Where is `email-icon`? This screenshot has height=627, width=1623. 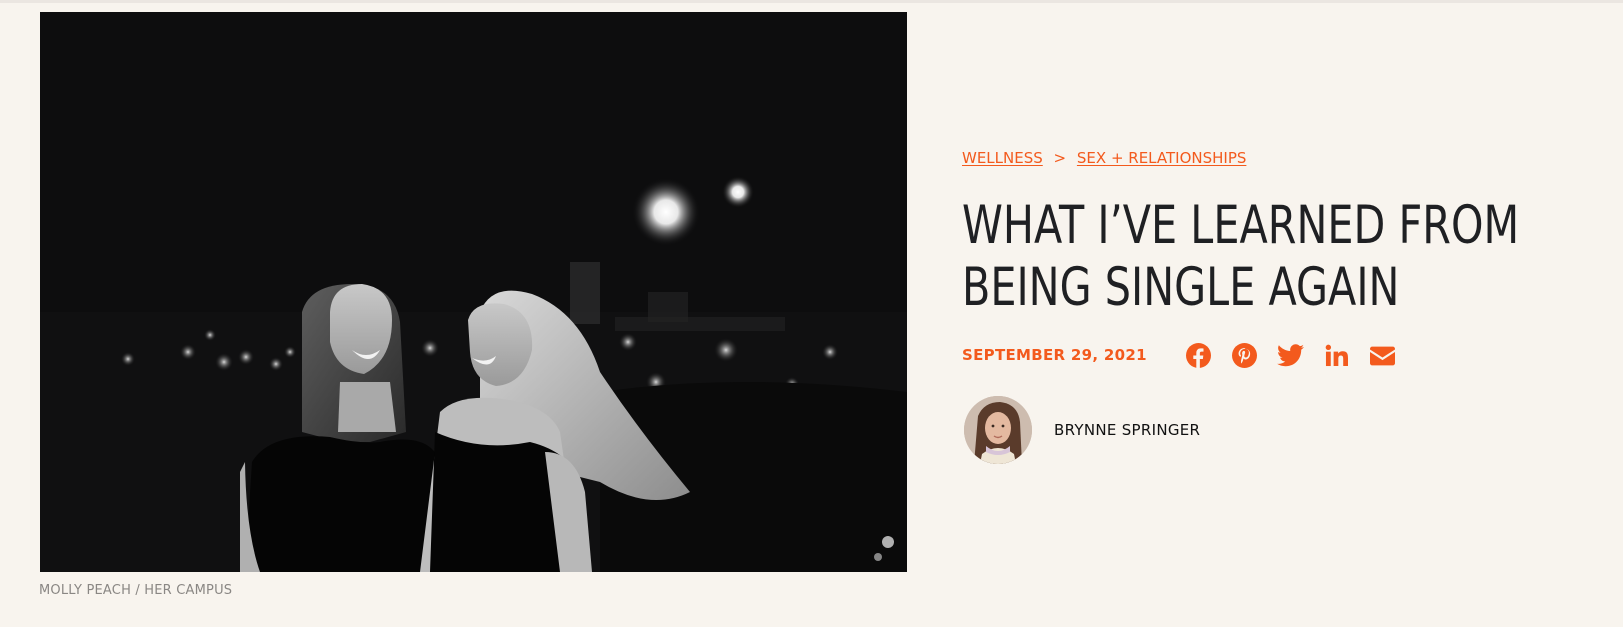
email-icon is located at coordinates (1382, 355).